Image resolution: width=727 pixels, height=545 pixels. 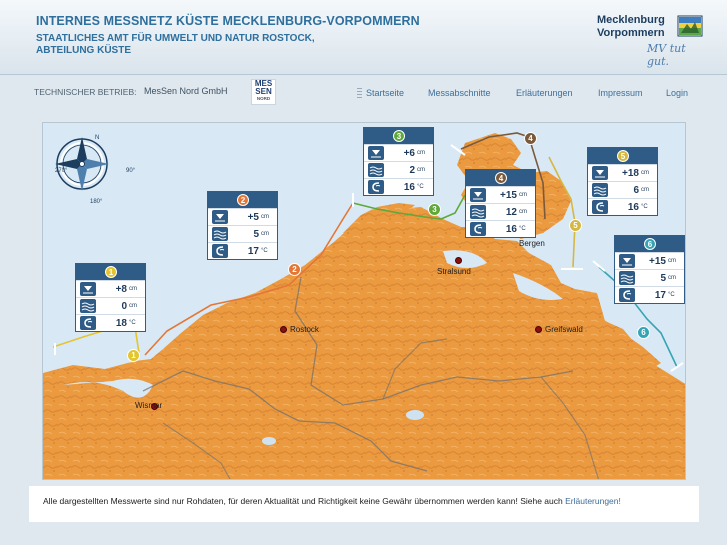 I want to click on city-rostock-label: Rostock, so click(x=304, y=329).